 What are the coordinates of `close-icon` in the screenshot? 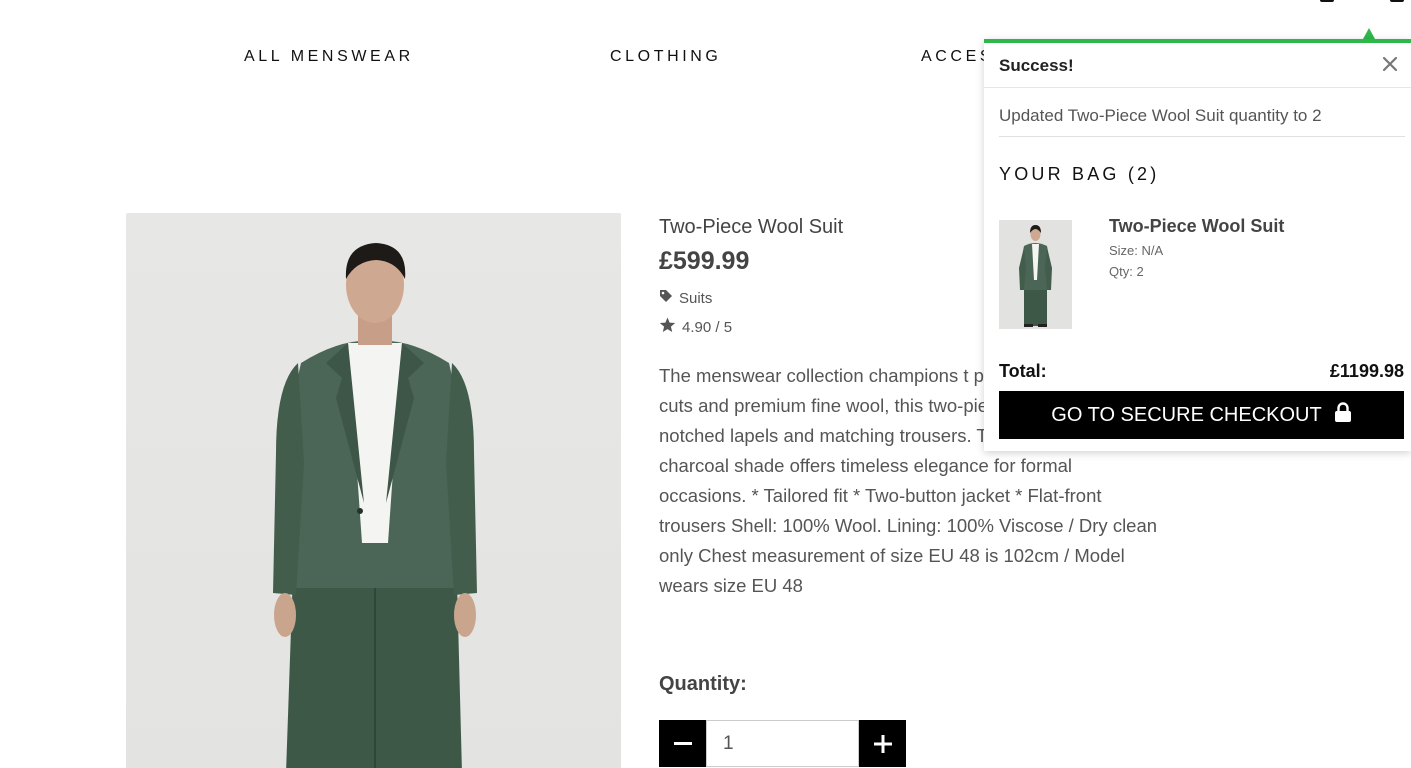 It's located at (1392, 66).